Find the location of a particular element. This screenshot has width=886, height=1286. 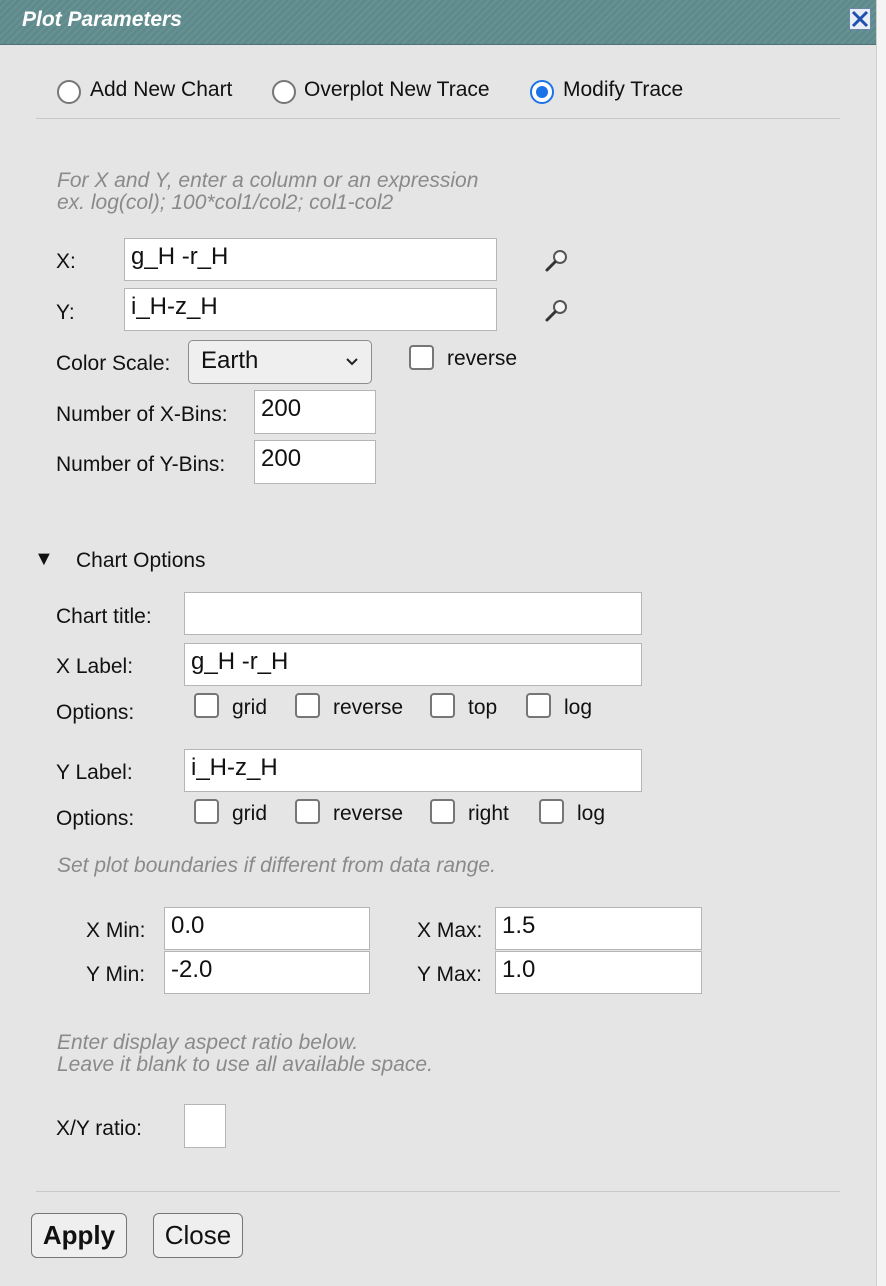

xy-ratio-input is located at coordinates (205, 1126).